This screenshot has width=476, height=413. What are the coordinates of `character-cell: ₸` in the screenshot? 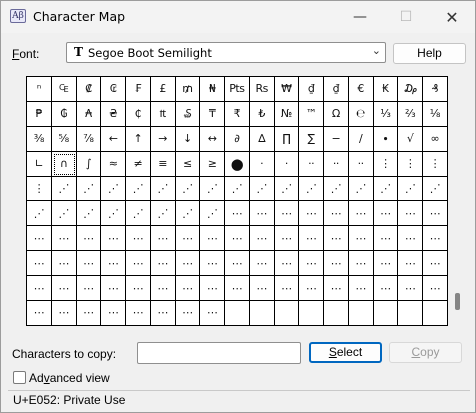 It's located at (212, 114).